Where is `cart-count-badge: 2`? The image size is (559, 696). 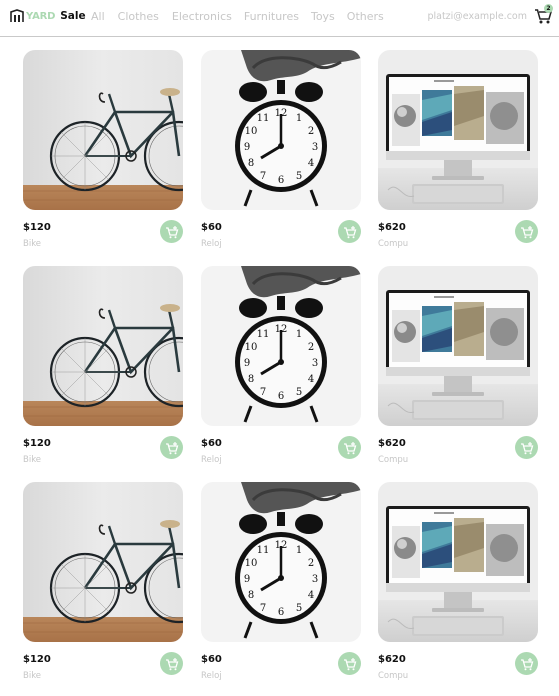
cart-count-badge: 2 is located at coordinates (548, 8).